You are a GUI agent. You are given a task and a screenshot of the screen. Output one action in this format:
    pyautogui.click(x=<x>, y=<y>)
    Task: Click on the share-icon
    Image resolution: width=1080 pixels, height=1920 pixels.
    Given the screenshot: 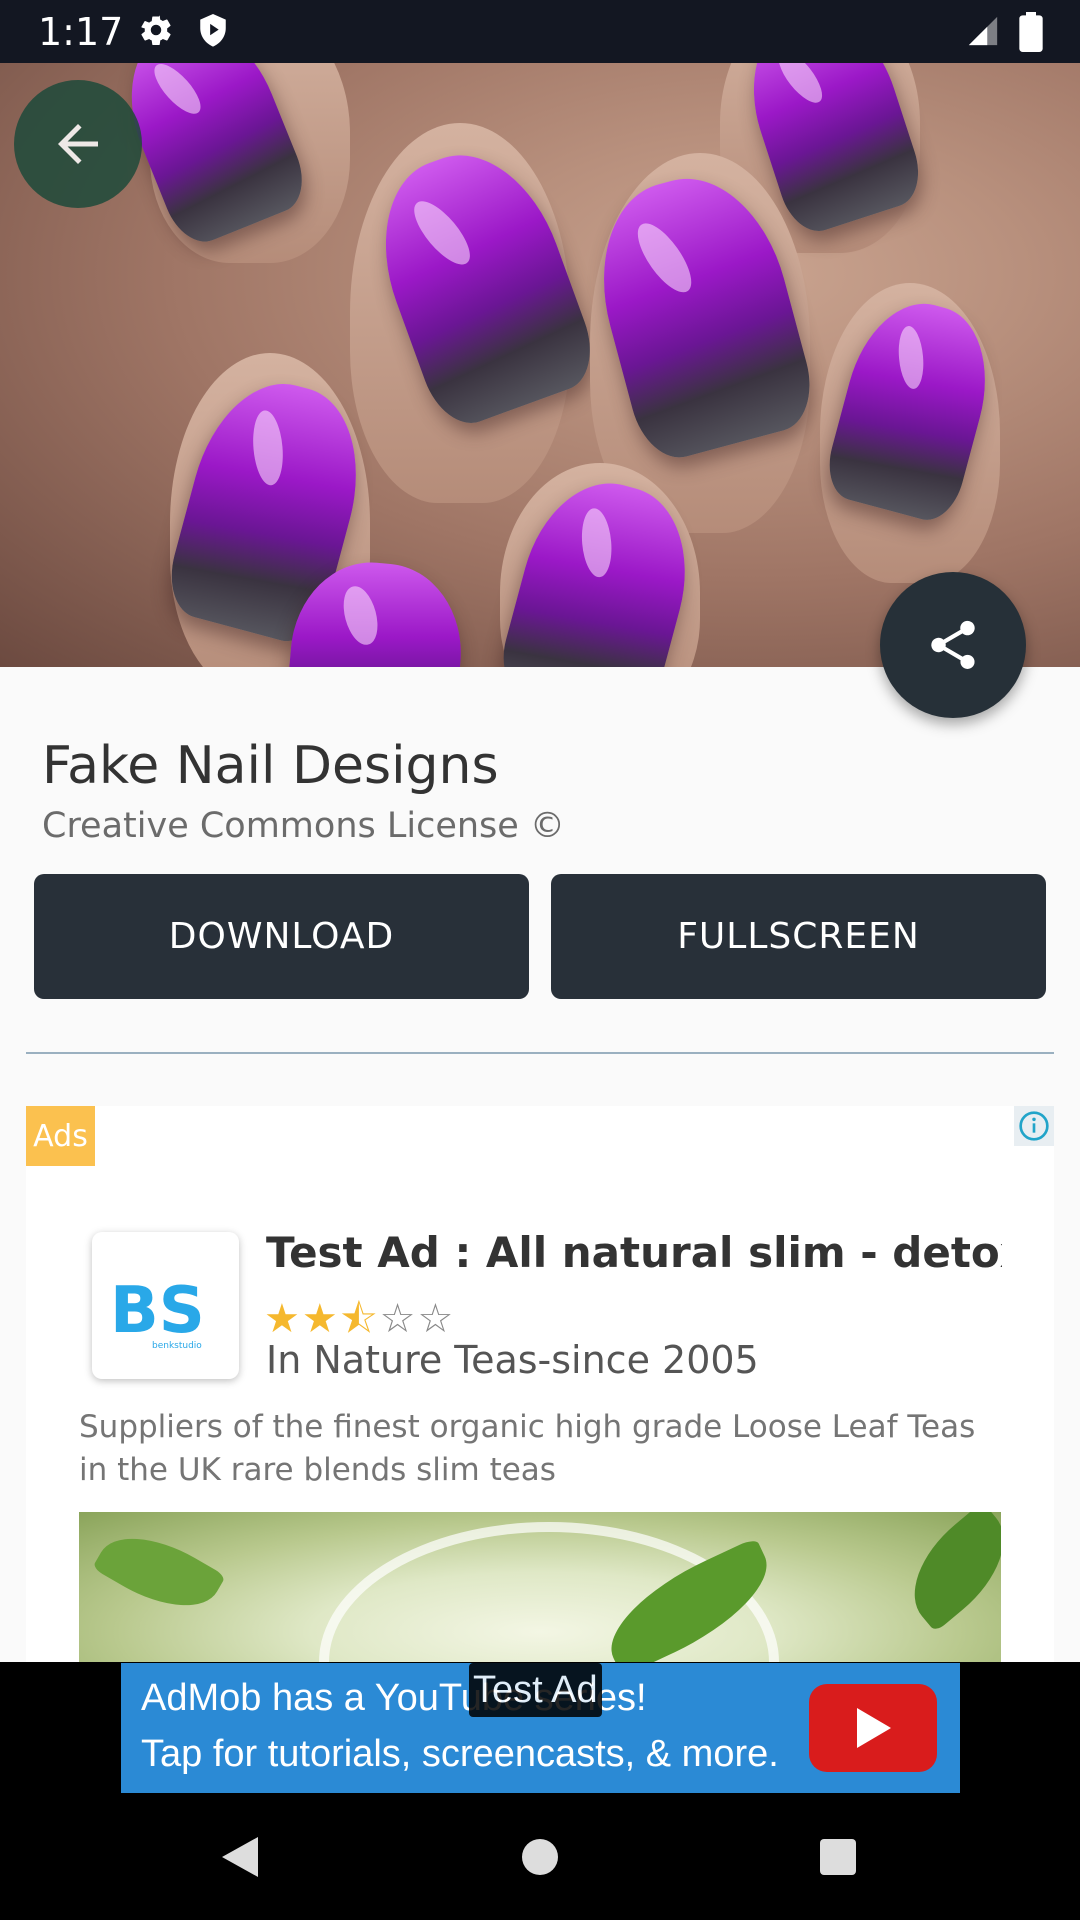 What is the action you would take?
    pyautogui.click(x=953, y=644)
    